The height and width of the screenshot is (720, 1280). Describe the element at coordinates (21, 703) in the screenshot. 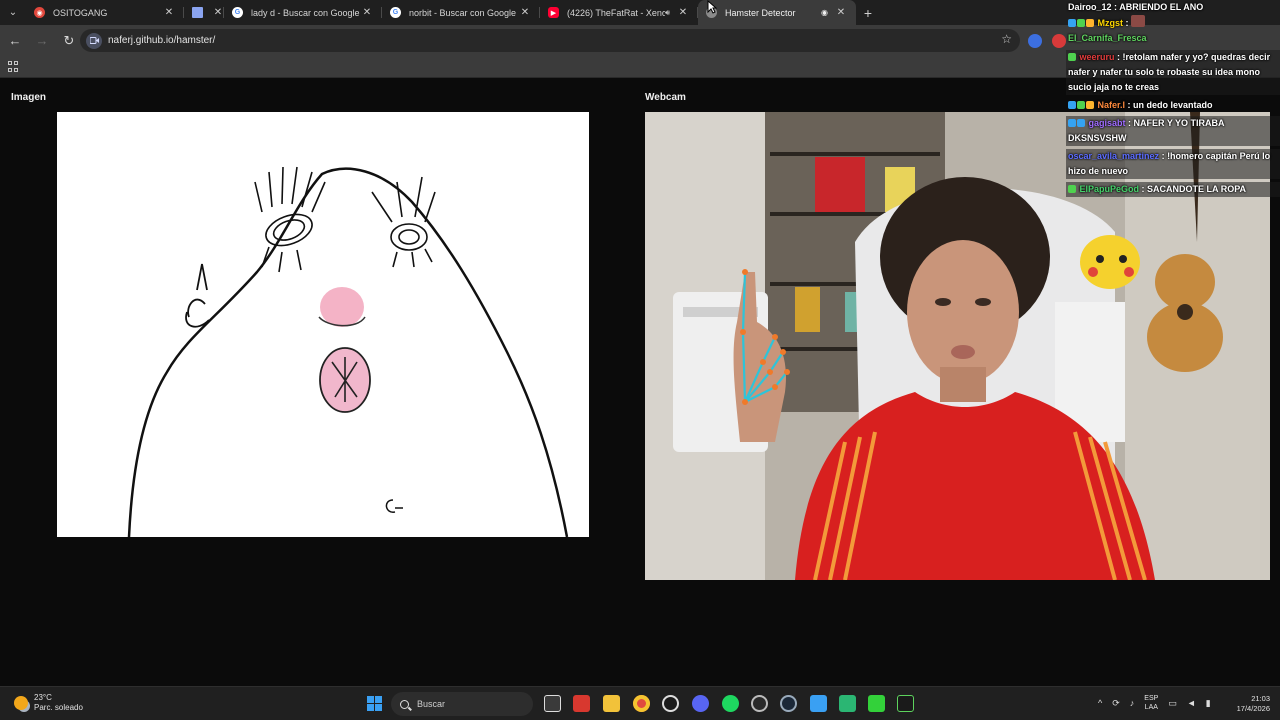

I see `partly-sunny-icon` at that location.